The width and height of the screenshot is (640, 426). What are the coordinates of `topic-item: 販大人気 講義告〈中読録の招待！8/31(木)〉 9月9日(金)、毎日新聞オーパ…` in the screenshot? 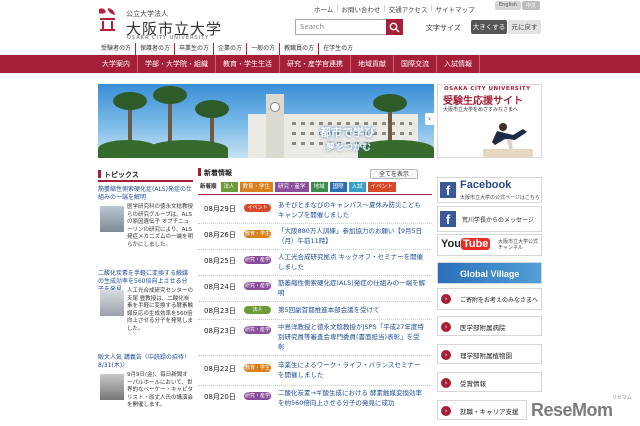 It's located at (145, 390).